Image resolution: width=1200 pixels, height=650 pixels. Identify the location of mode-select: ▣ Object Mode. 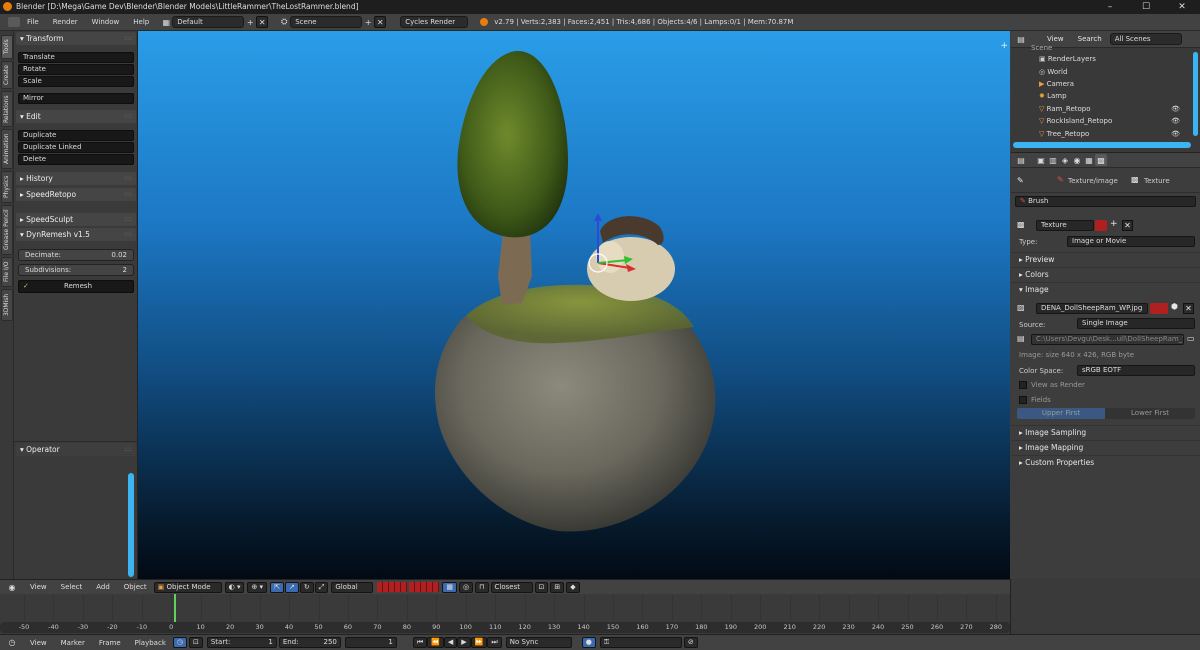
(187, 587).